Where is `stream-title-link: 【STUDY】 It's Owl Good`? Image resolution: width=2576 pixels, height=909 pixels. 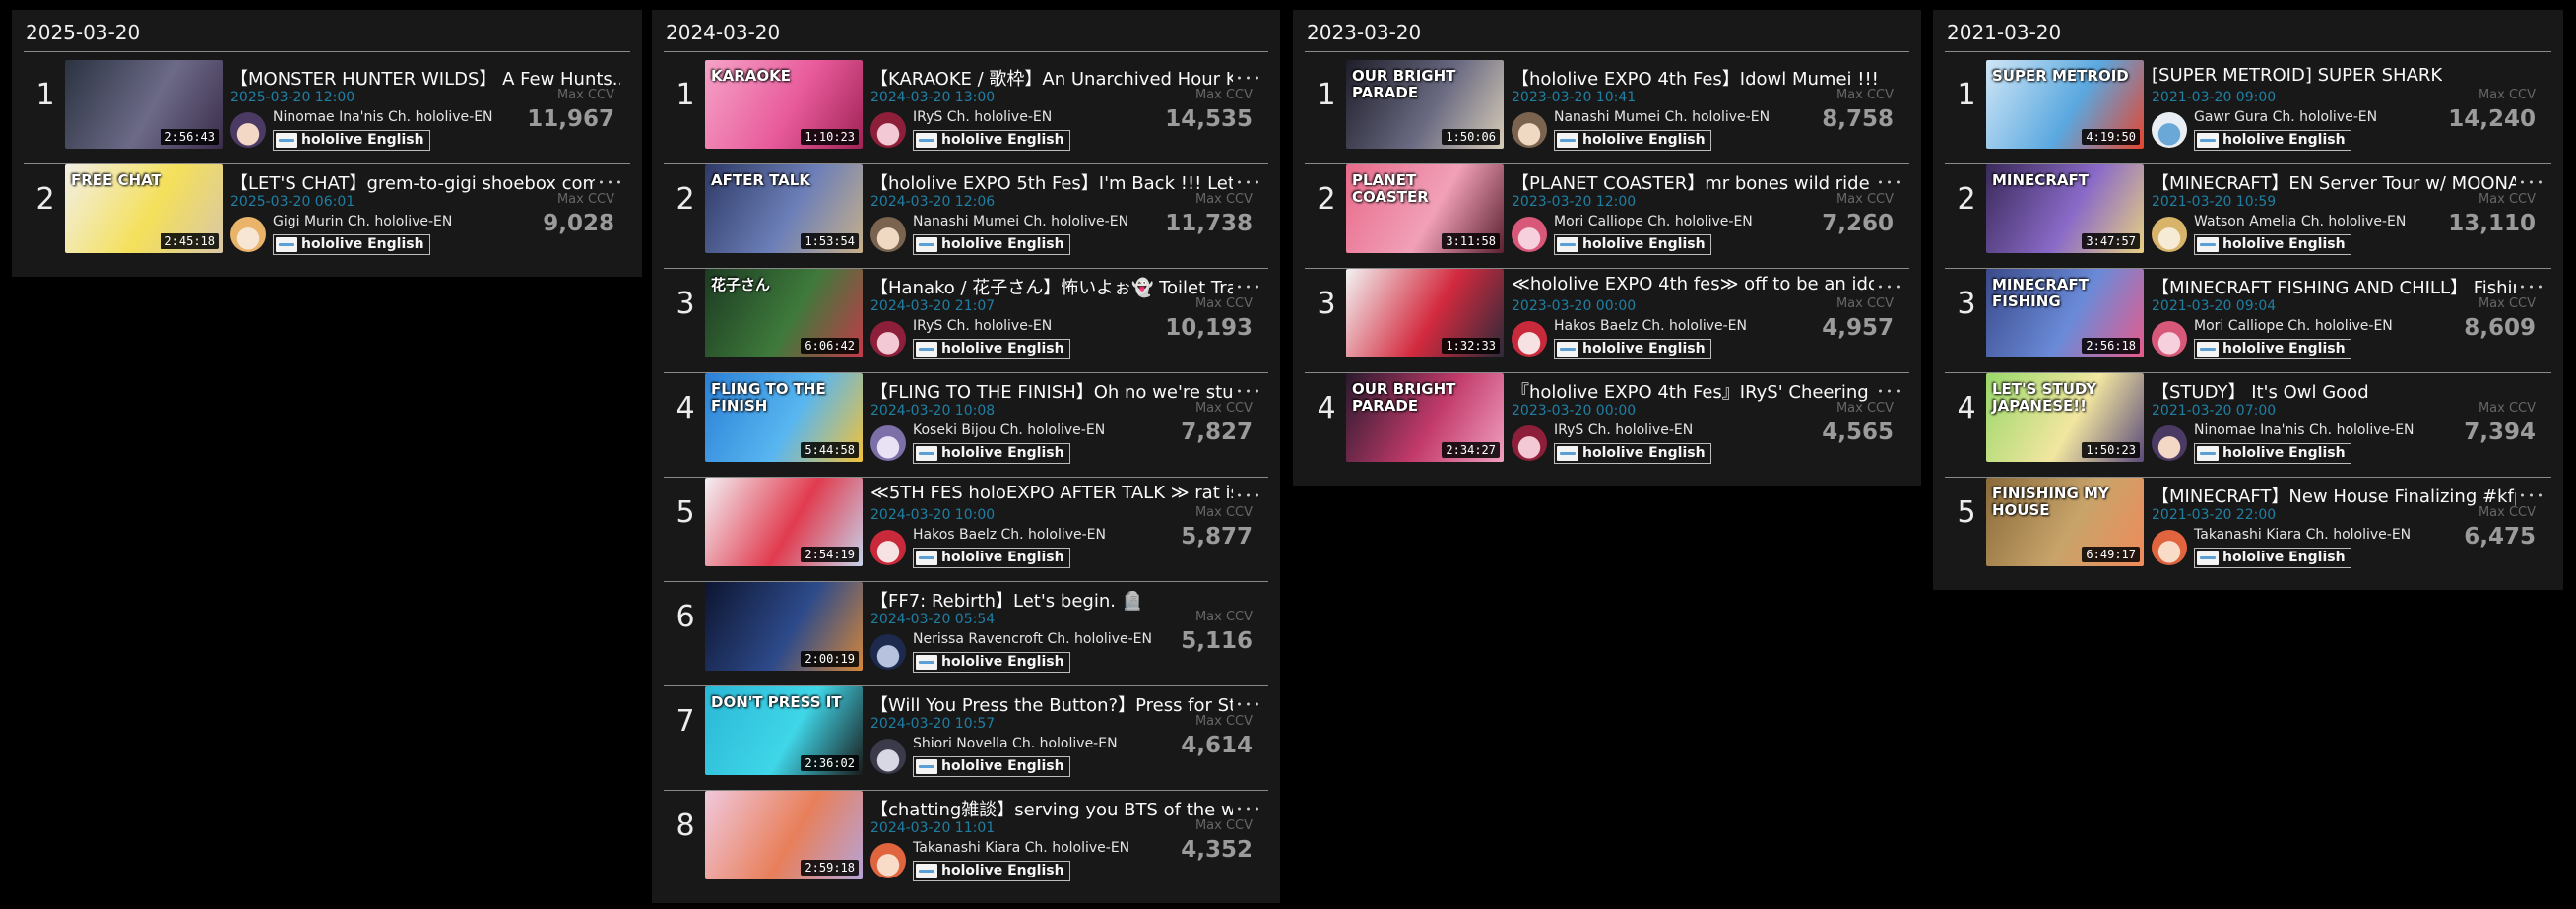 stream-title-link: 【STUDY】 It's Owl Good is located at coordinates (2260, 391).